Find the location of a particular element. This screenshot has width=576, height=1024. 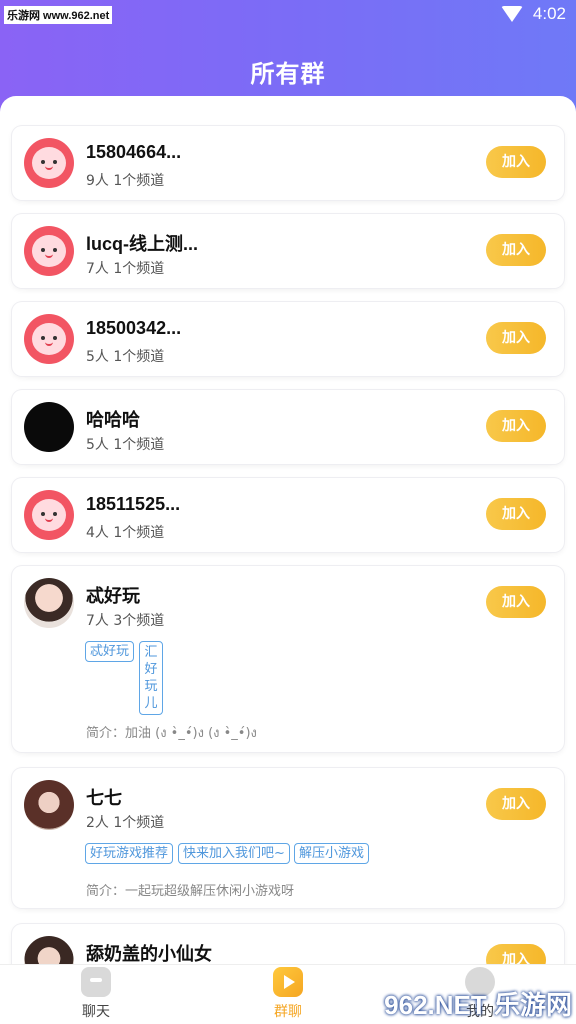

group-card: 哈哈哈 5人 1个频道 加入 is located at coordinates (288, 427).